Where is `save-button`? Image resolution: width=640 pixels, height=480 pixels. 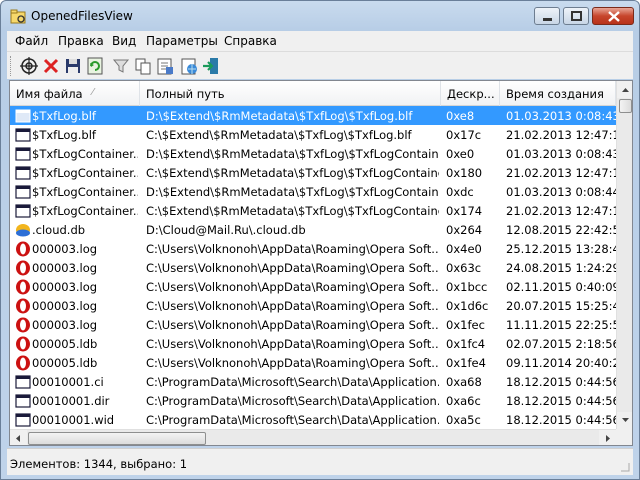 save-button is located at coordinates (73, 66).